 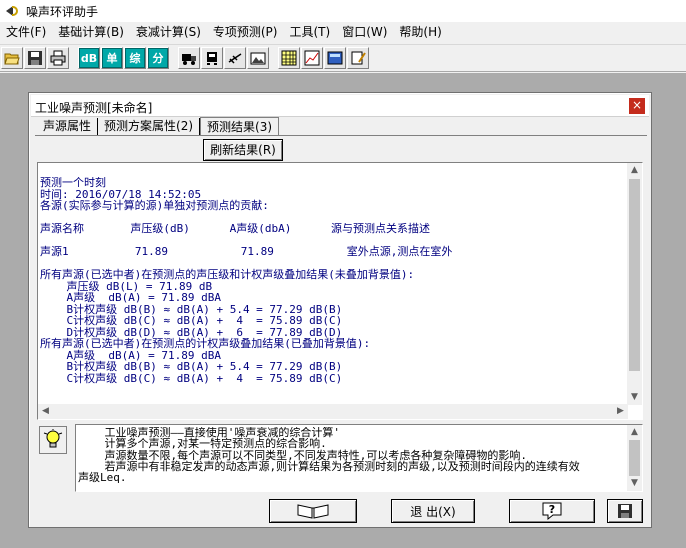 I want to click on note-button, so click(x=358, y=58).